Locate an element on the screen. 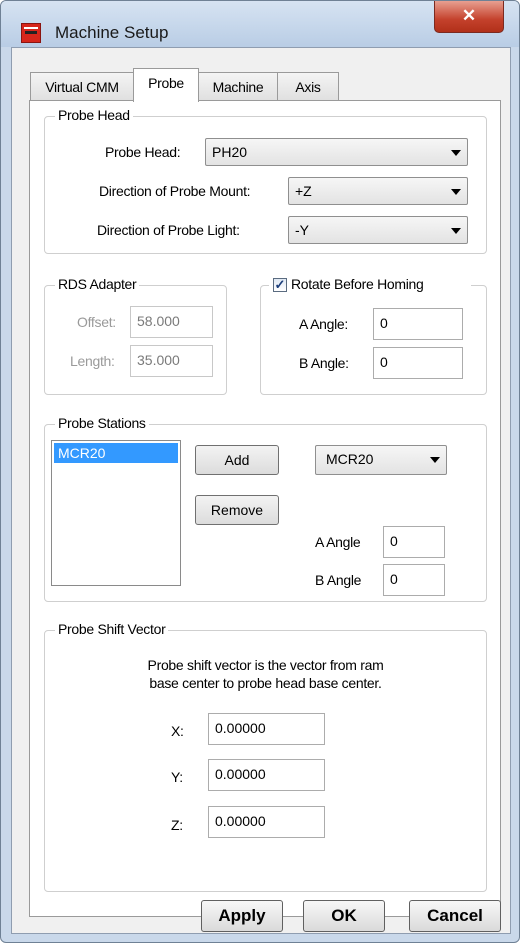  title-bar: Machine Setup ✕ is located at coordinates (260, 24).